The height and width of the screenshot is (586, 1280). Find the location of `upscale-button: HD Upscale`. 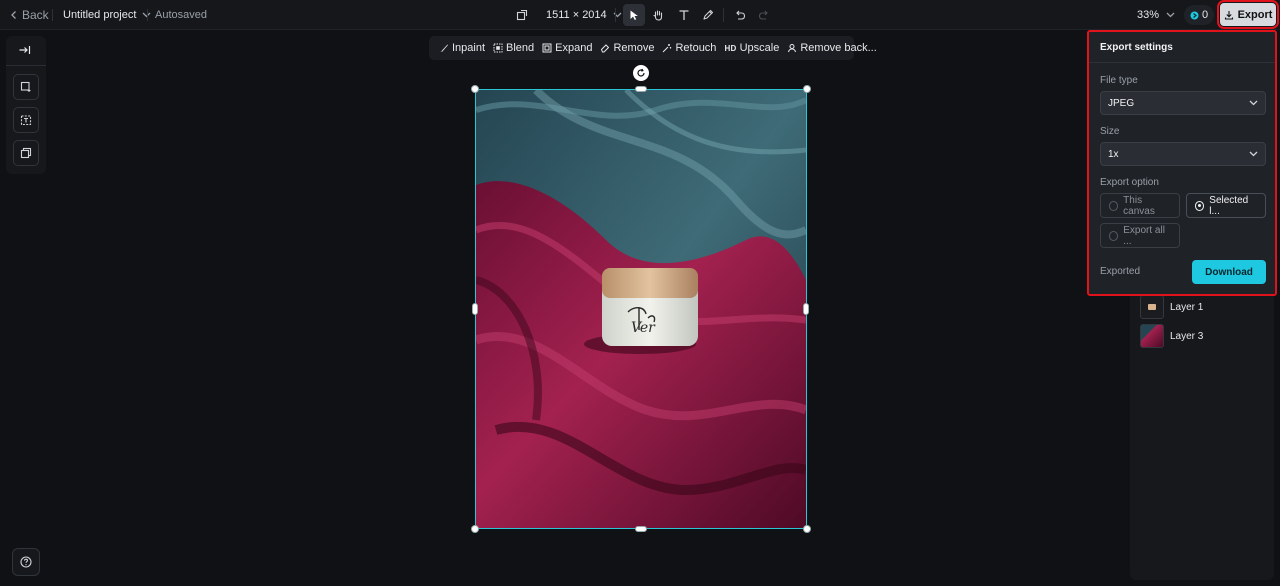

upscale-button: HD Upscale is located at coordinates (751, 48).